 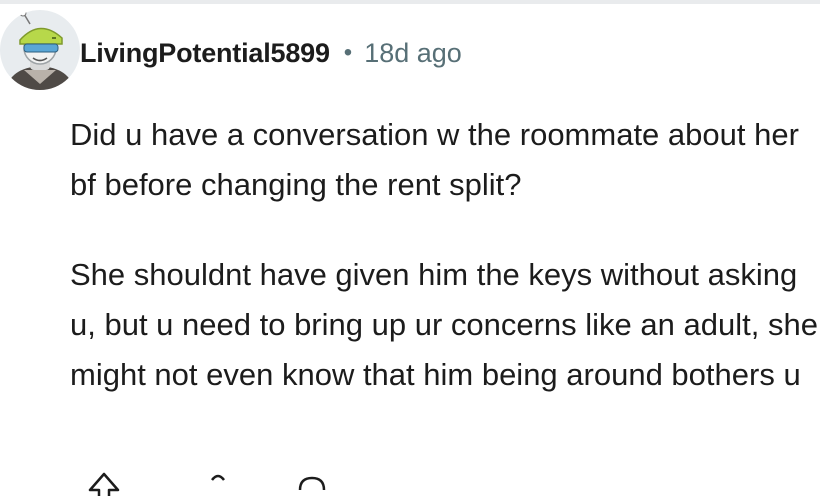 I want to click on comment-meta: LivingPotential5899 • 18d ago, so click(x=271, y=53).